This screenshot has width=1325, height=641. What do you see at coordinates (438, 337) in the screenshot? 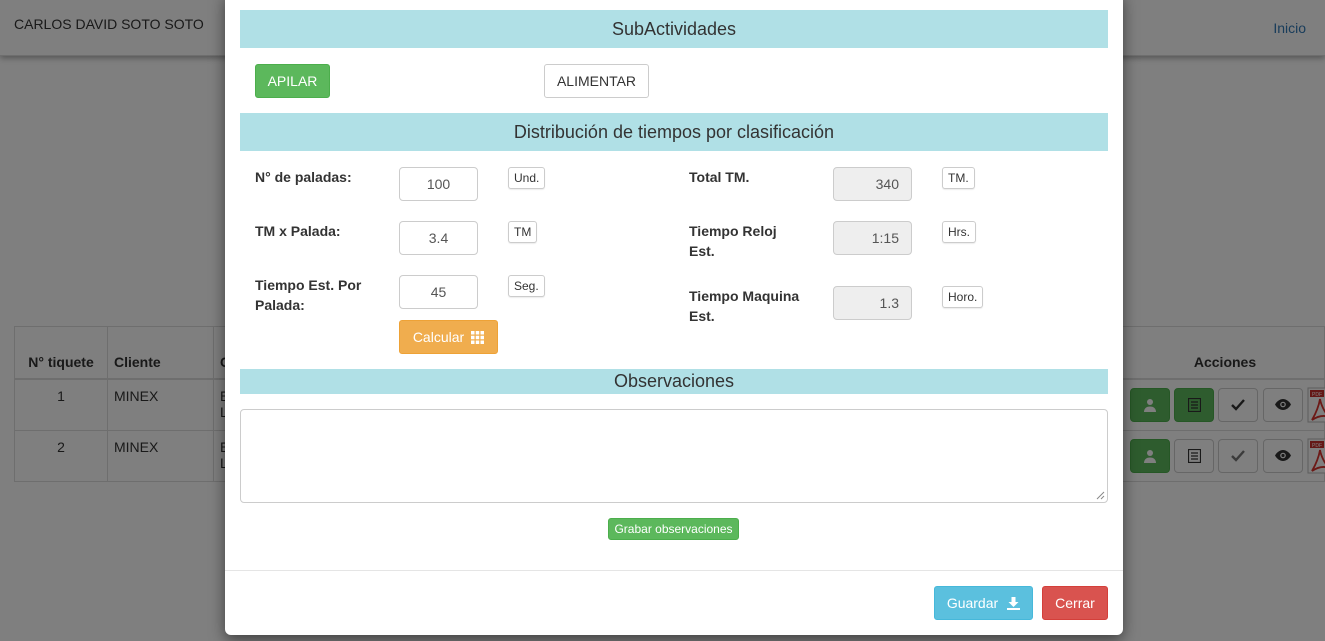
I see `calcular-label: Calcular` at bounding box center [438, 337].